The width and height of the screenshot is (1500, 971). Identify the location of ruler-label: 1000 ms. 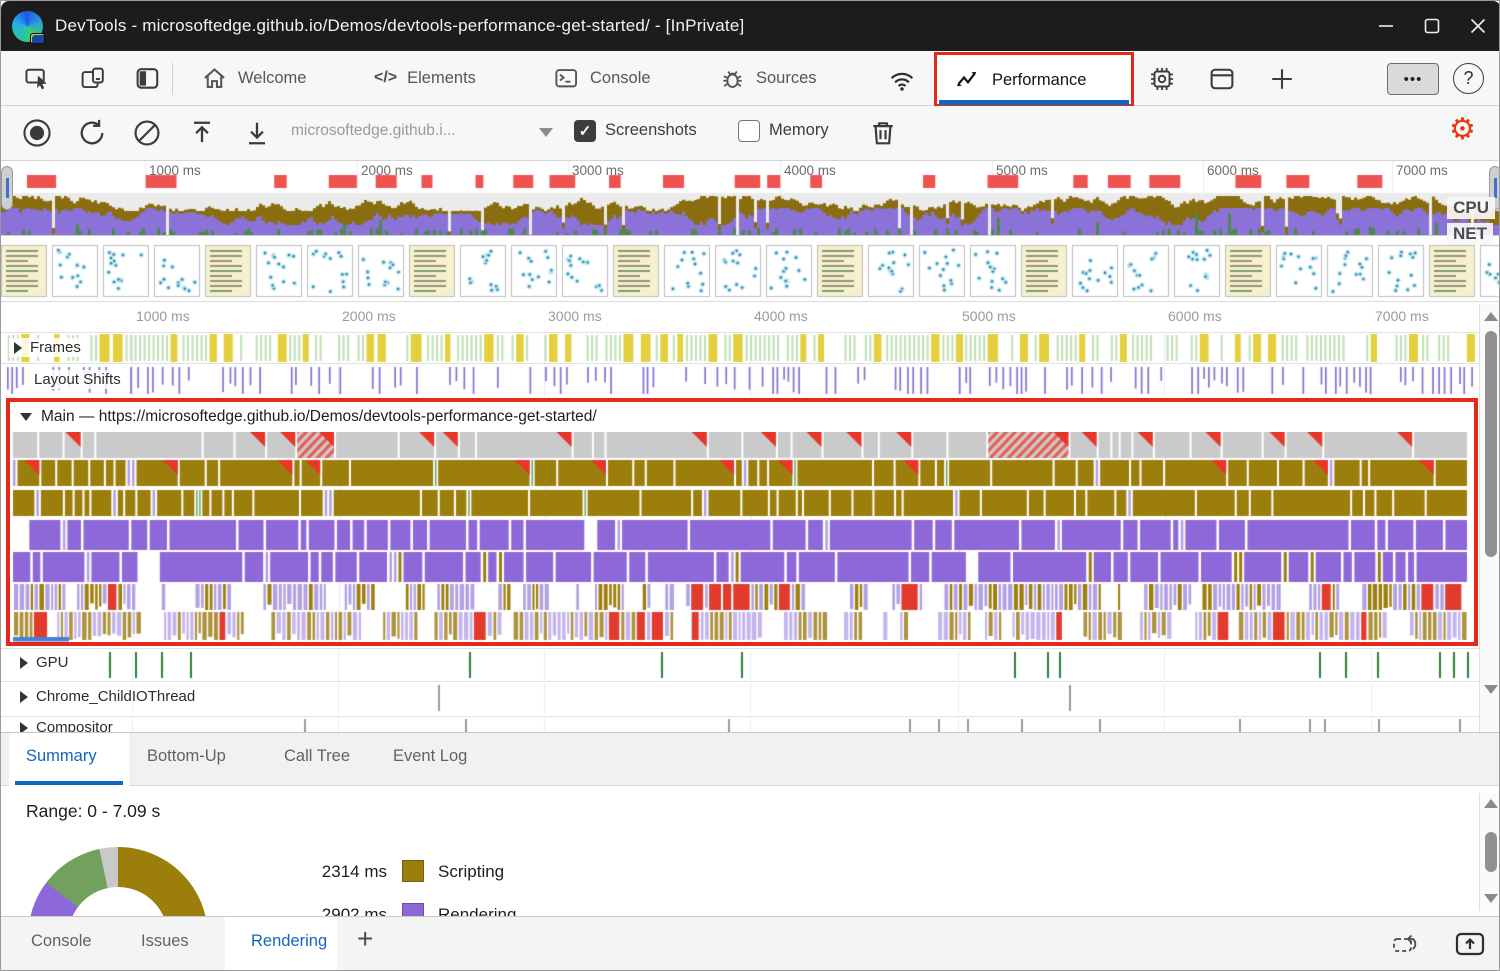
(175, 170).